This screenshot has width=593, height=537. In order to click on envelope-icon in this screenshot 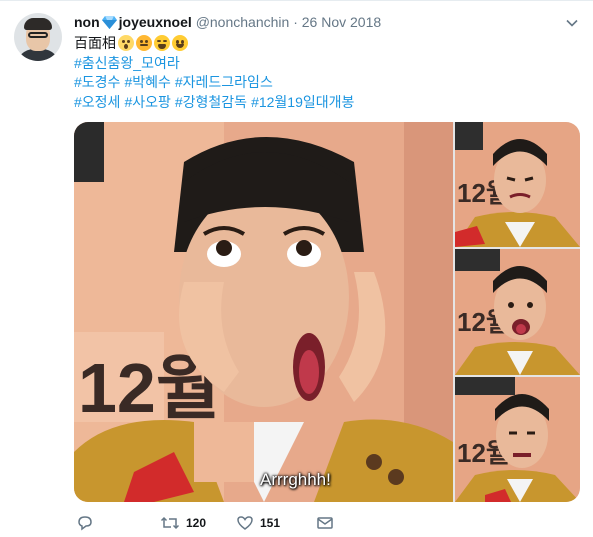, I will do `click(325, 523)`.